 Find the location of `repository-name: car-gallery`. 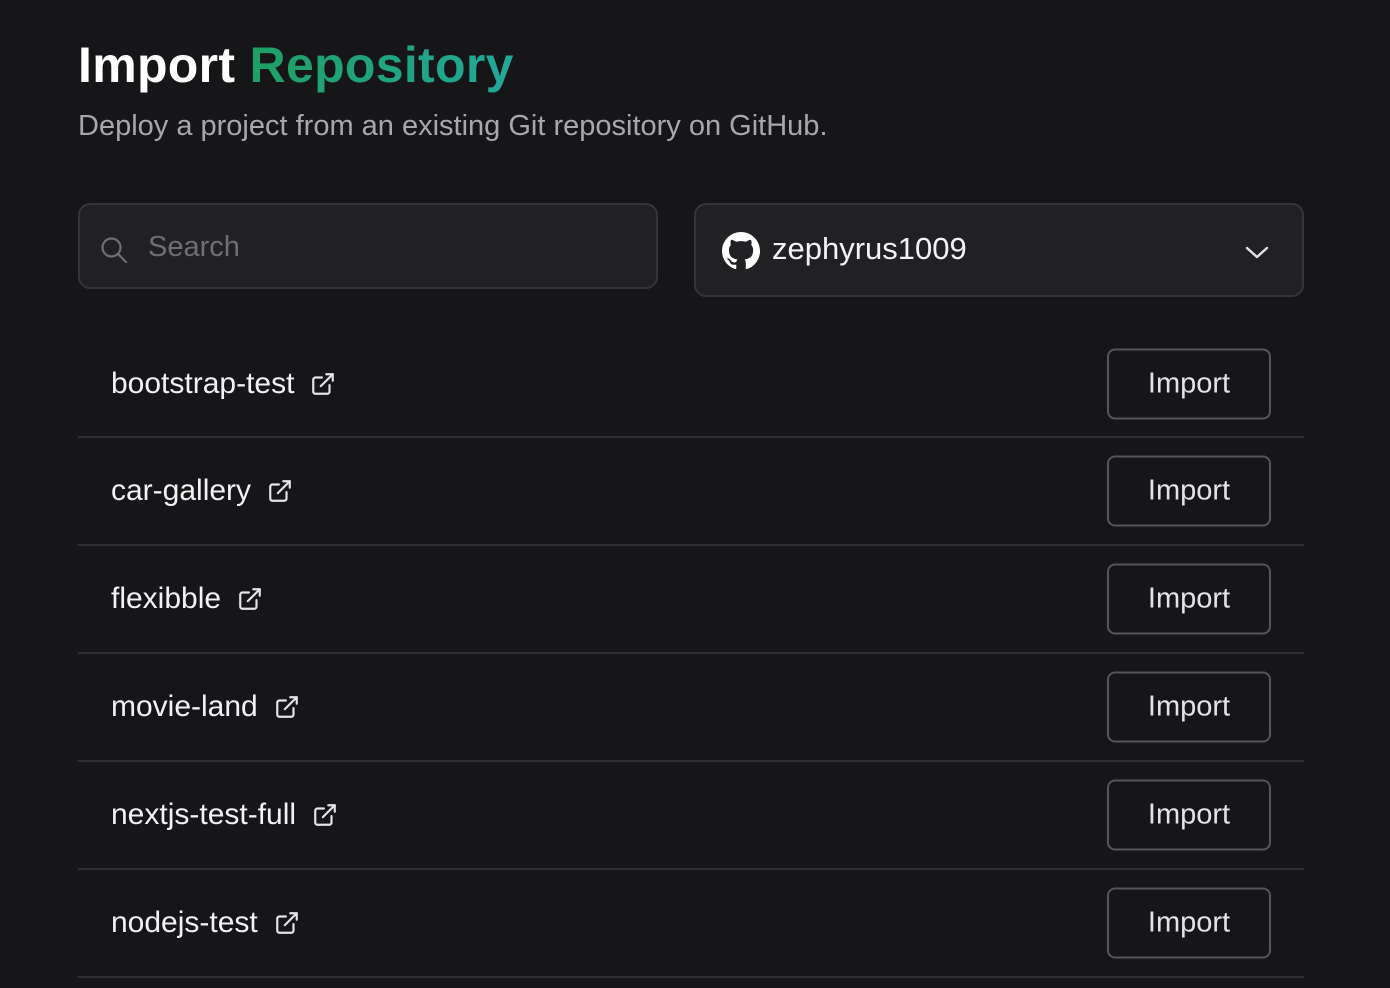

repository-name: car-gallery is located at coordinates (181, 490).